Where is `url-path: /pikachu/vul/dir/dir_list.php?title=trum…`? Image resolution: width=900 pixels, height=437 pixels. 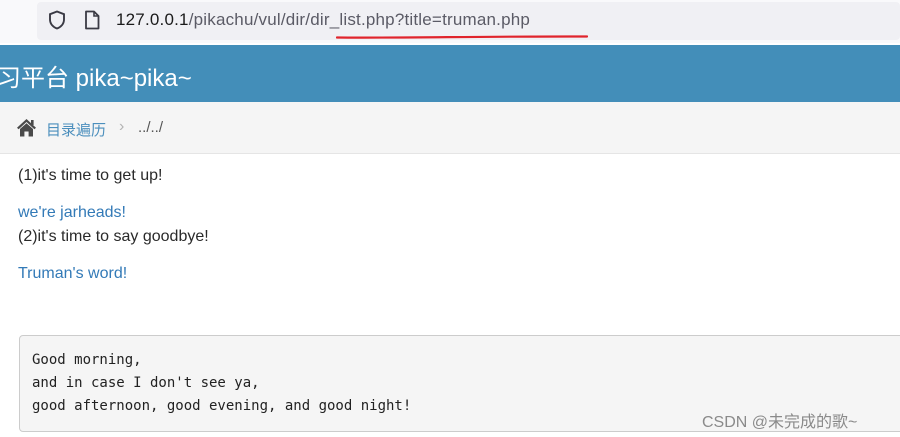 url-path: /pikachu/vul/dir/dir_list.php?title=trum… is located at coordinates (359, 19).